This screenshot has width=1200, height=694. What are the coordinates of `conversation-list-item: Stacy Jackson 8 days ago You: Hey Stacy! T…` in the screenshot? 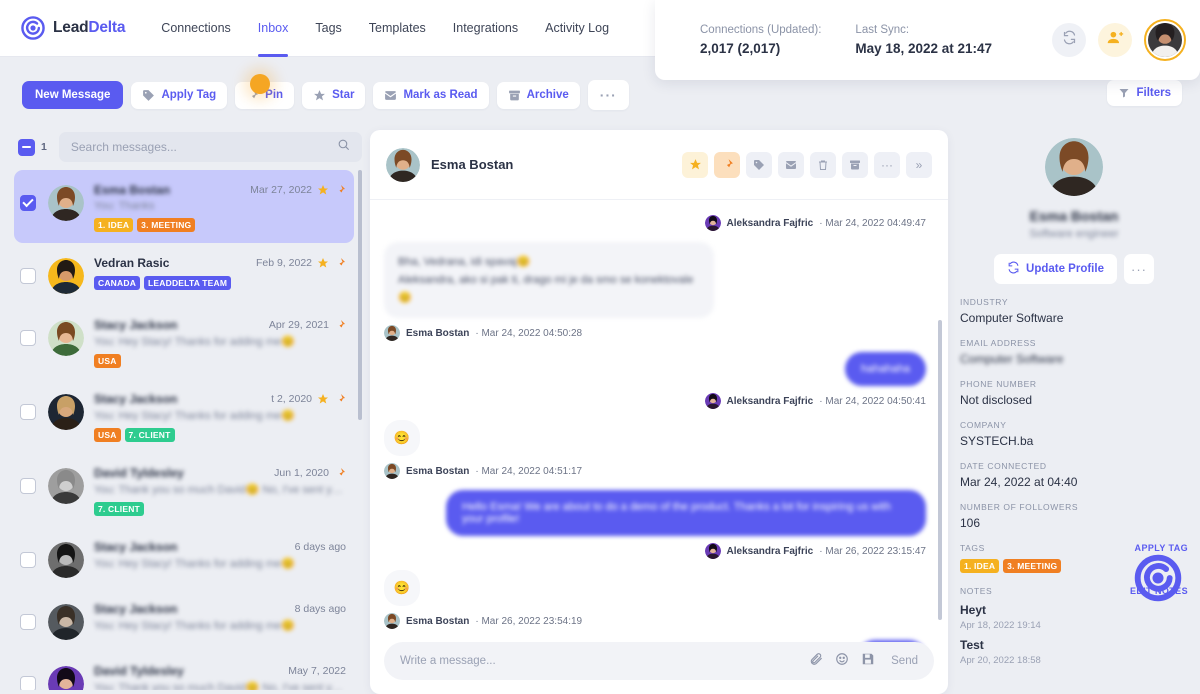 It's located at (184, 620).